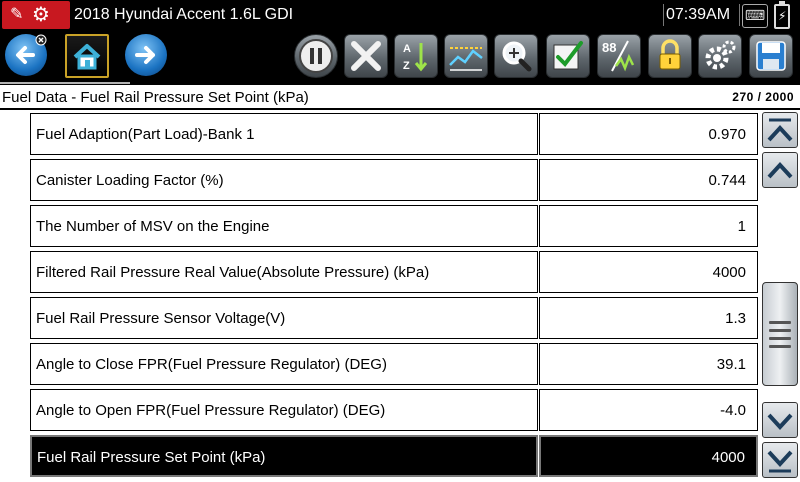 The image size is (800, 482). I want to click on scroll-bottom-button, so click(780, 460).